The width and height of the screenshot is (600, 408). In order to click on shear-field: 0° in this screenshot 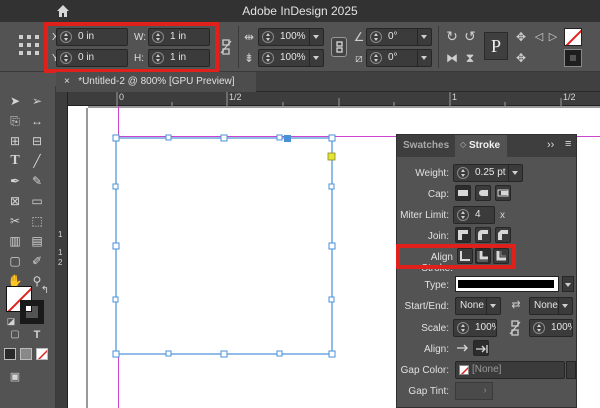, I will do `click(399, 58)`.